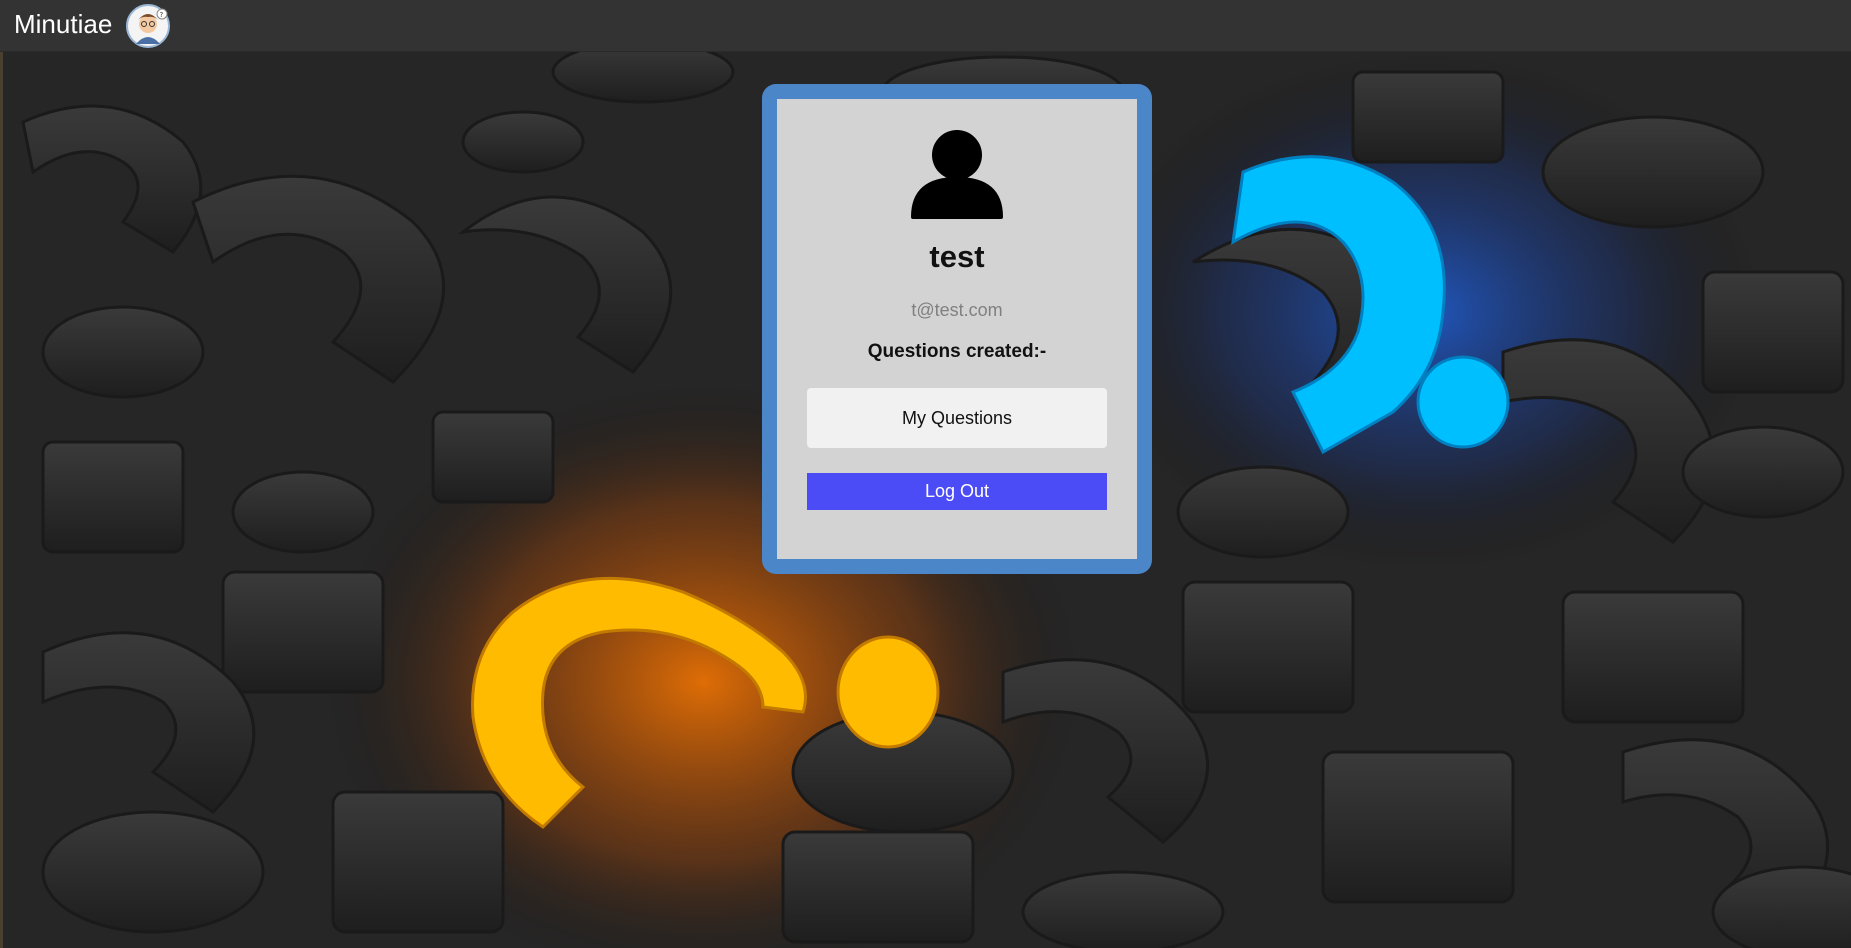  Describe the element at coordinates (957, 351) in the screenshot. I see `questions-created-label: Questions created:-` at that location.